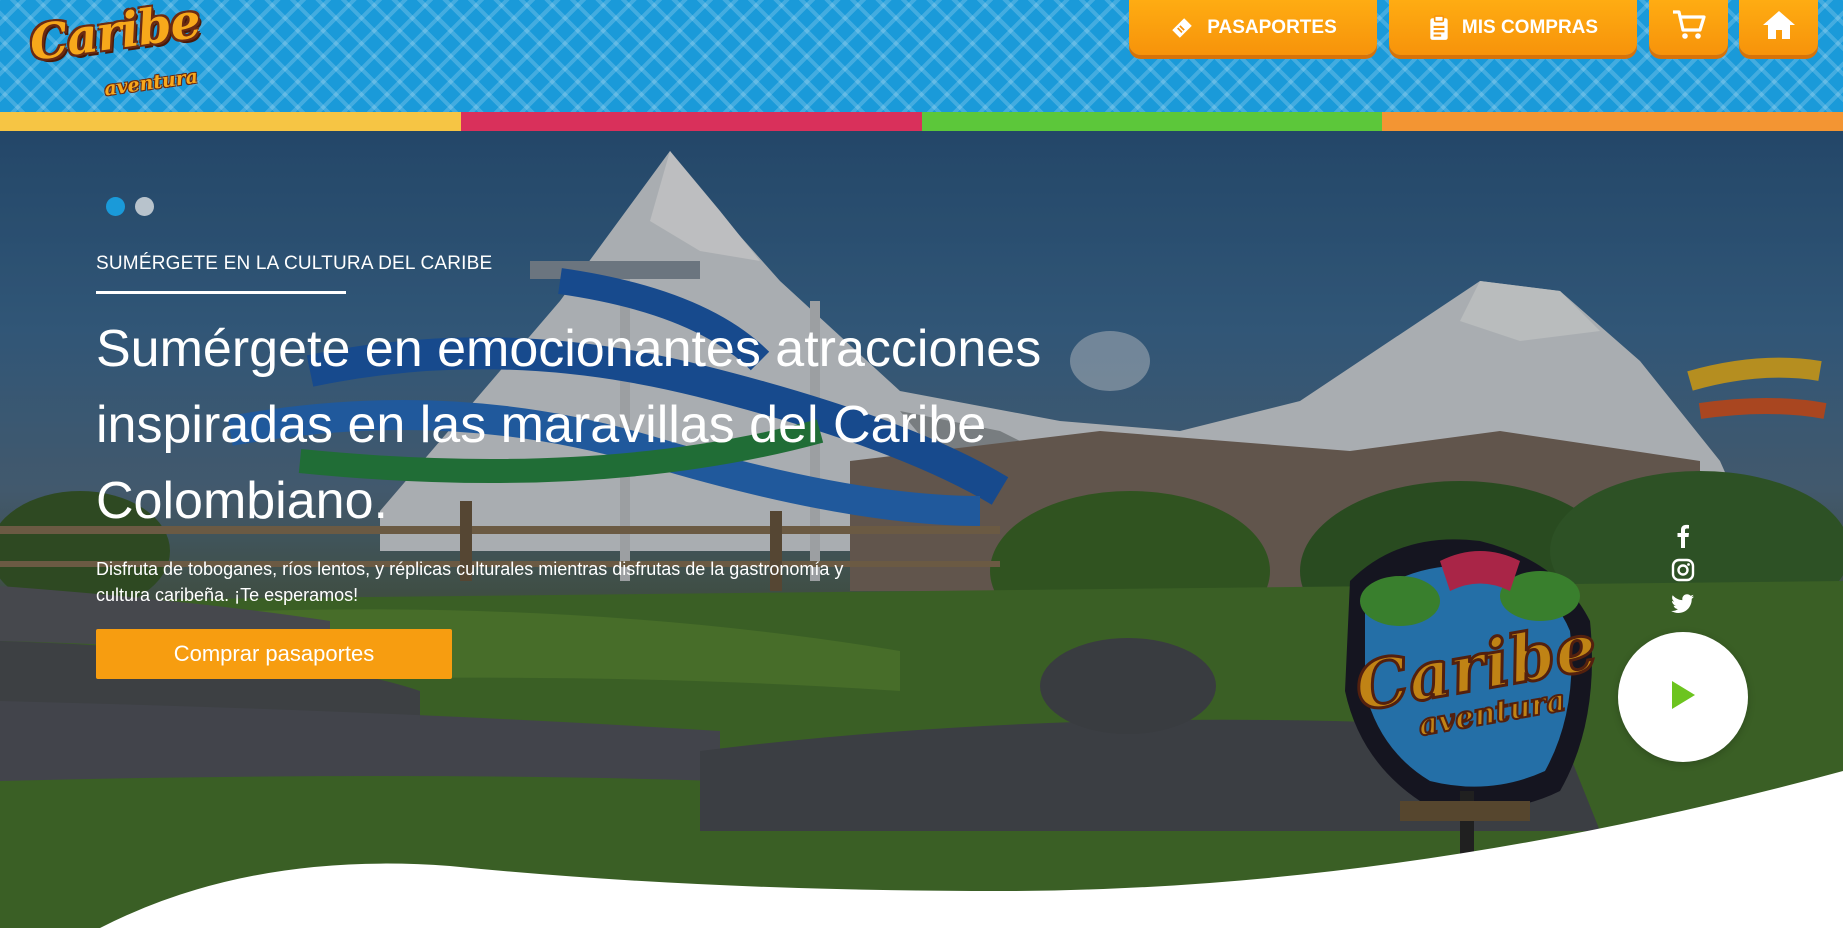 The image size is (1843, 928). I want to click on cart-icon, so click(1689, 28).